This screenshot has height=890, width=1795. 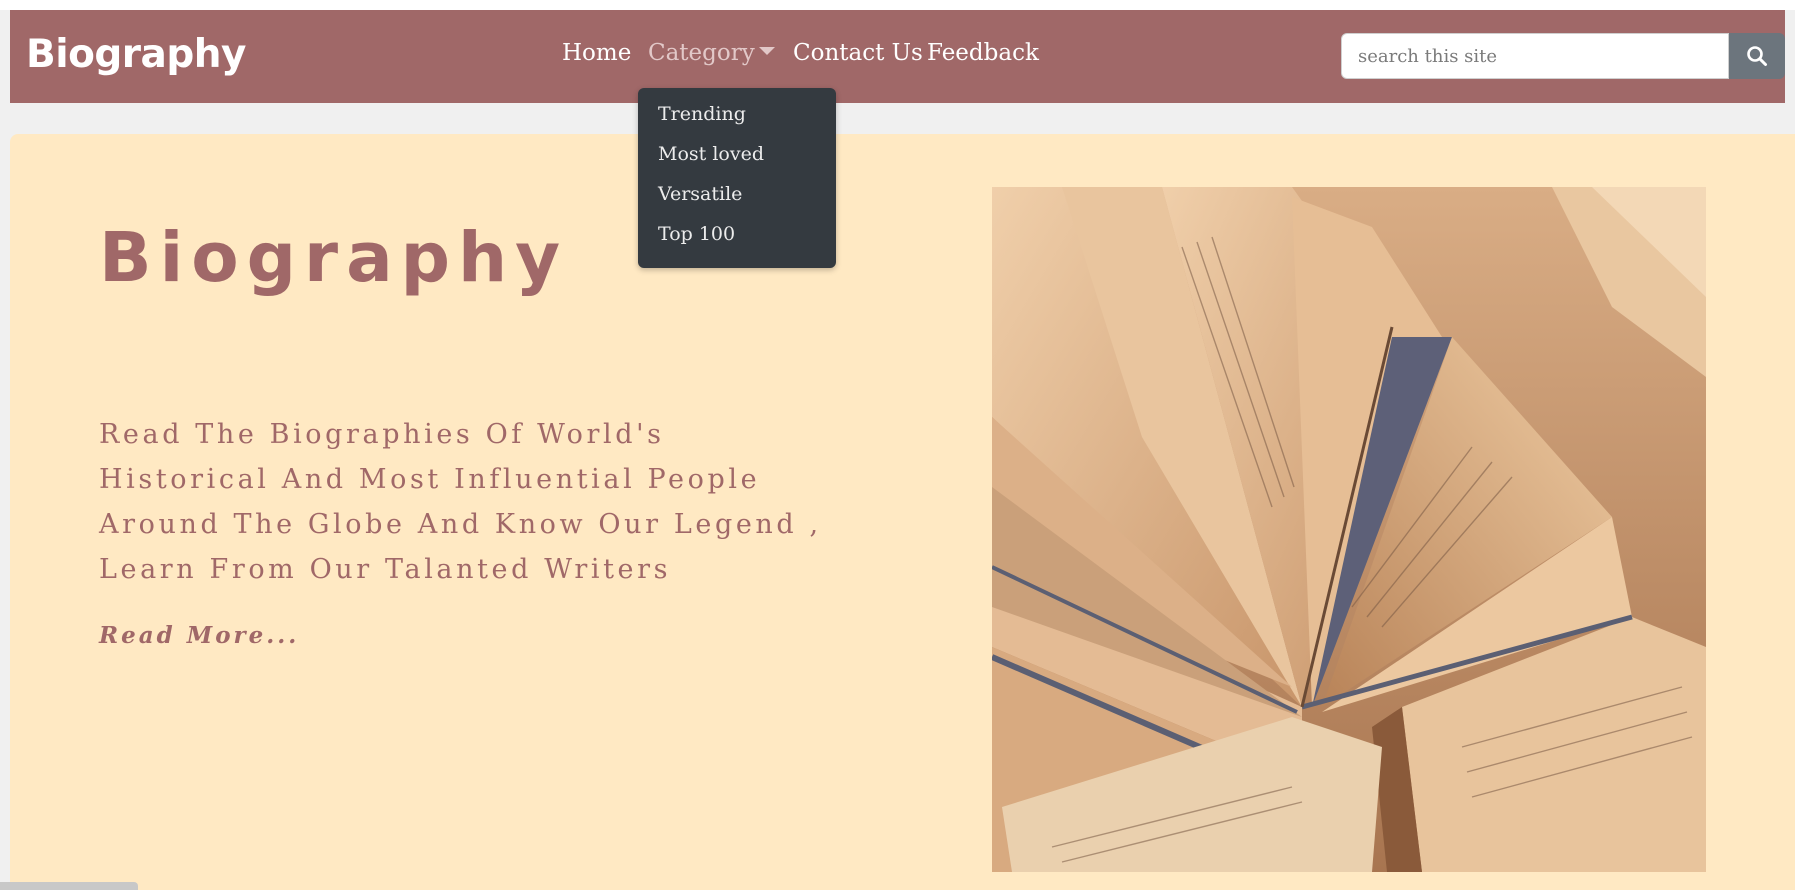 What do you see at coordinates (1535, 56) in the screenshot?
I see `search-input` at bounding box center [1535, 56].